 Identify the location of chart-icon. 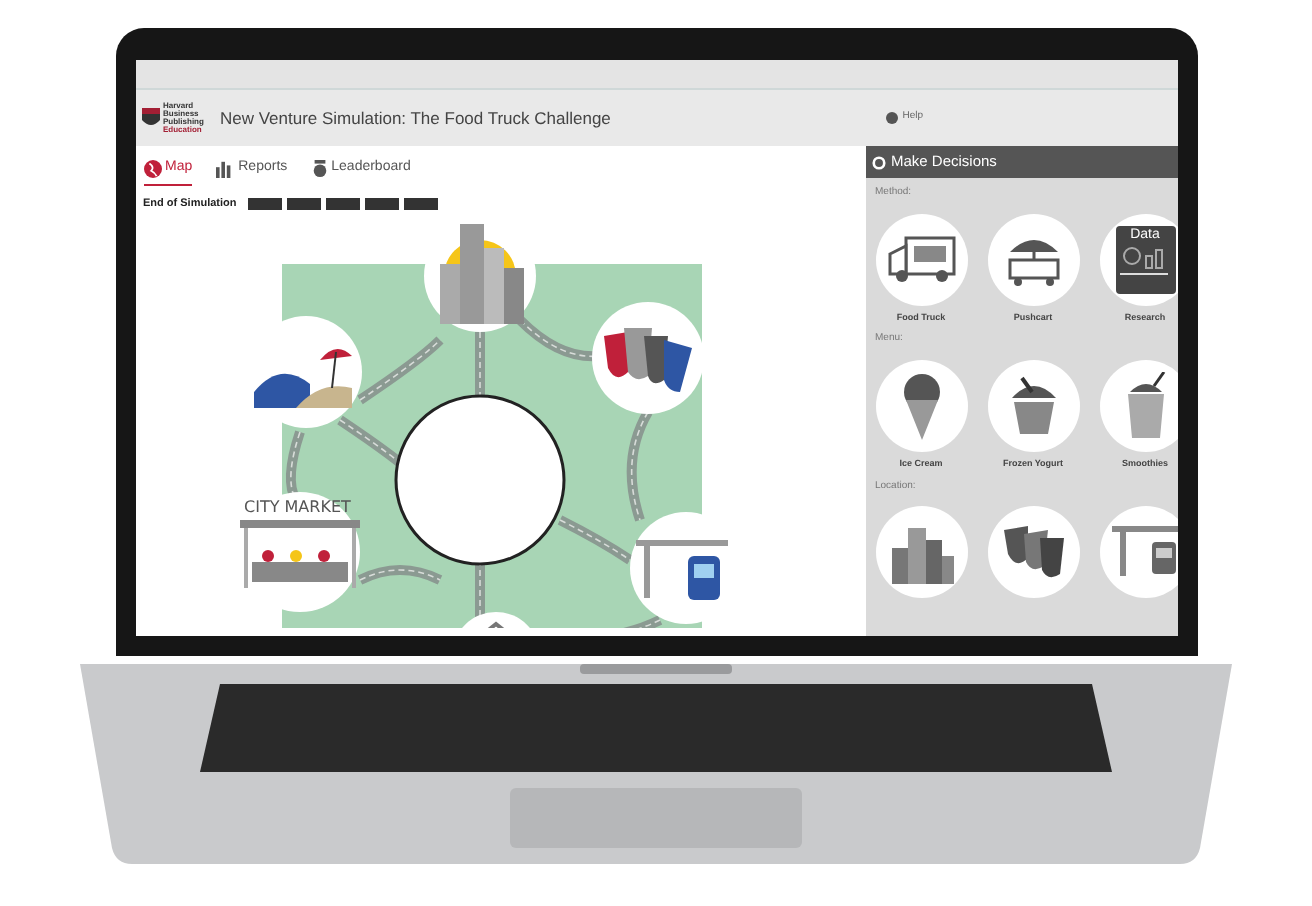
(1143, 259).